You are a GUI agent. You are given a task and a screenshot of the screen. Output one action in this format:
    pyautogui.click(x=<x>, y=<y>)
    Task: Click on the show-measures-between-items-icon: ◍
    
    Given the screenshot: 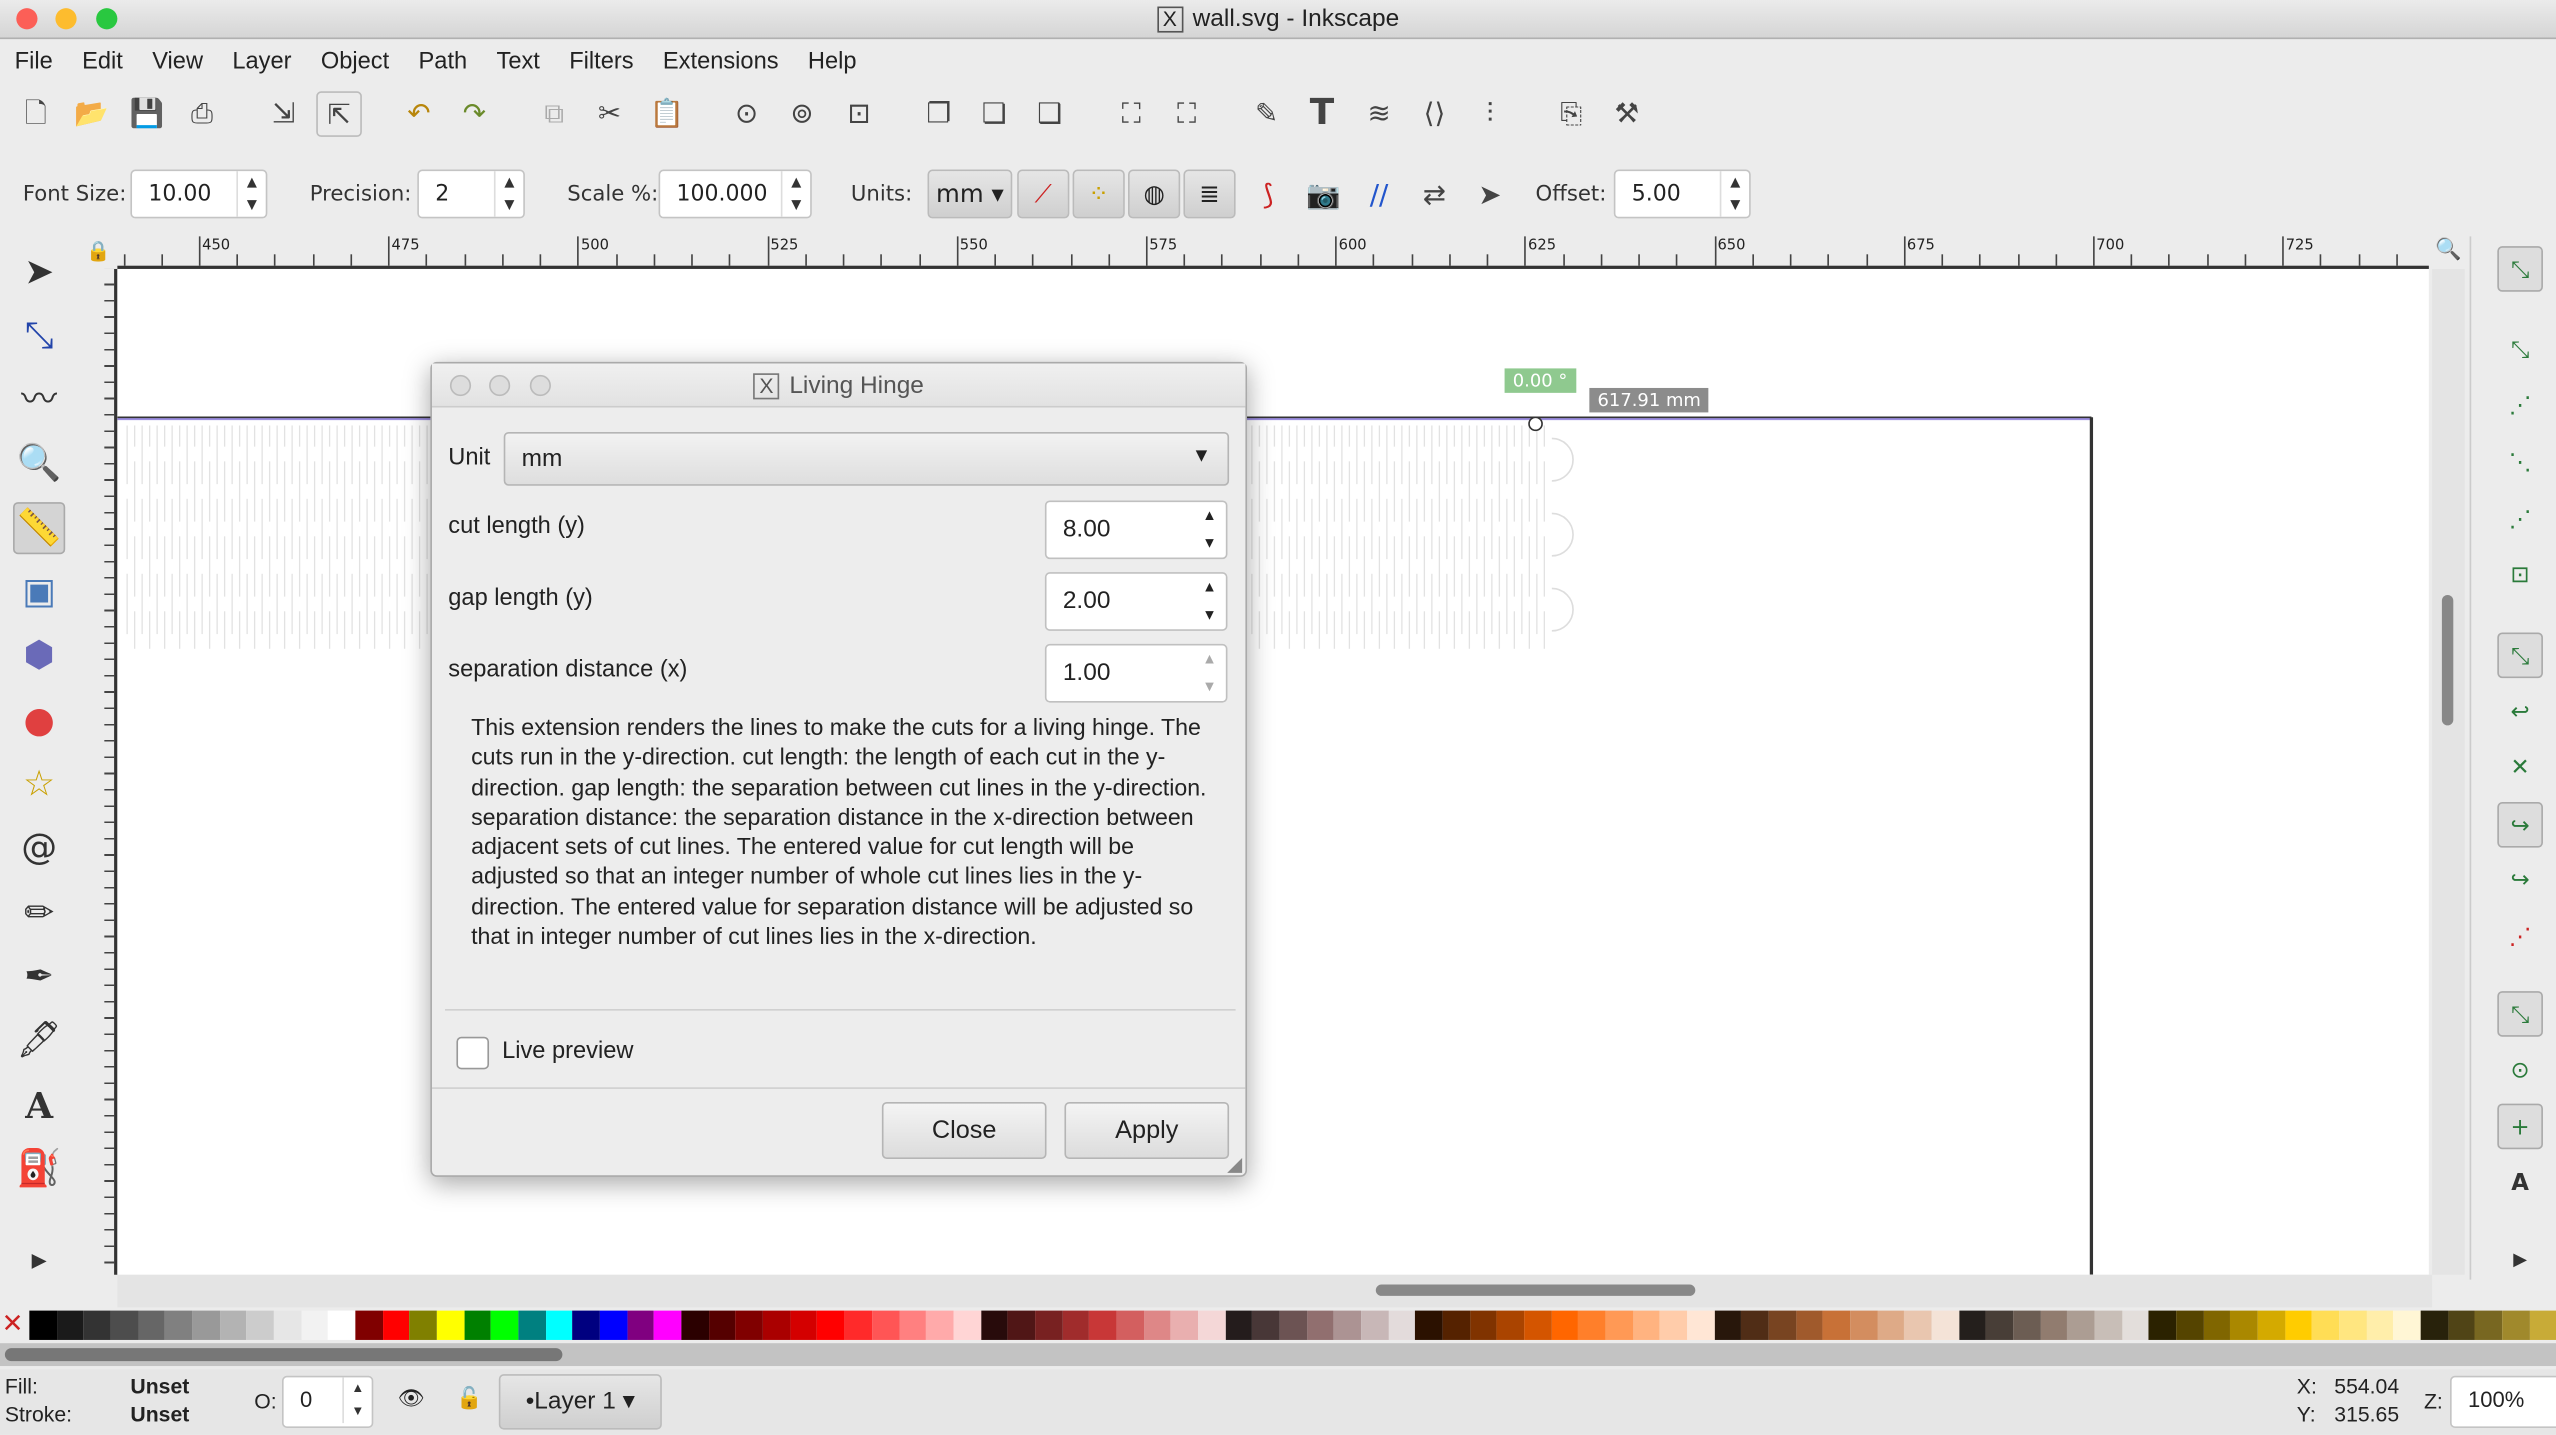 What is the action you would take?
    pyautogui.click(x=1154, y=194)
    